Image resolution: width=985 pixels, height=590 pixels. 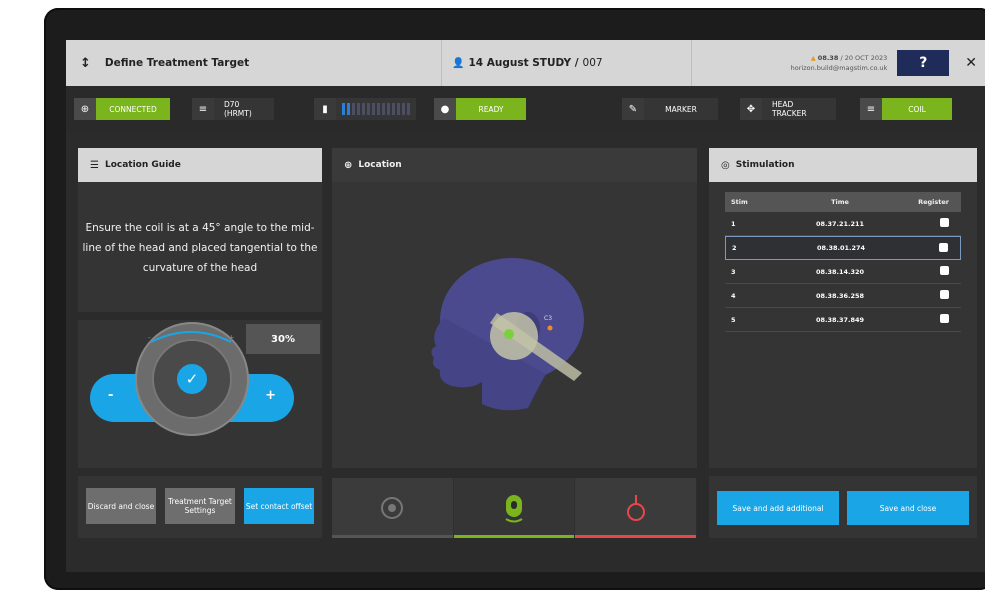 I want to click on page-title: Define Treatment Target, so click(x=177, y=63).